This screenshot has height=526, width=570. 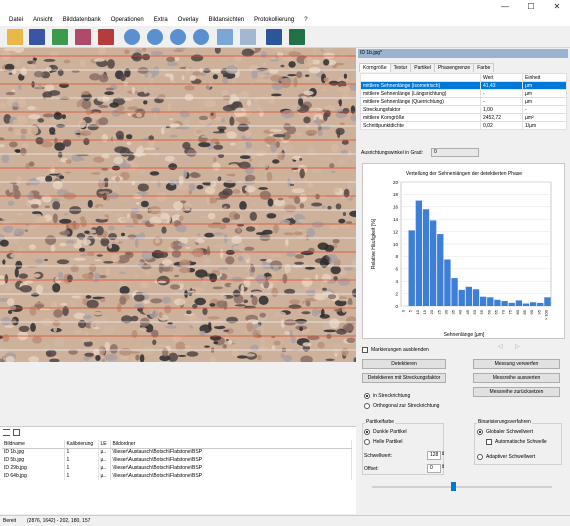 I want to click on x-tick-label: 60, so click(x=488, y=311).